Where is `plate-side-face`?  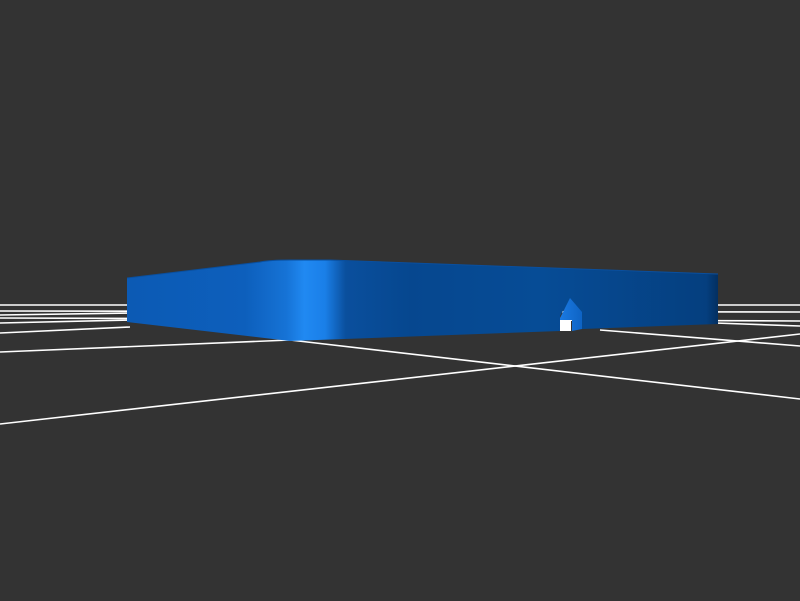
plate-side-face is located at coordinates (422, 300).